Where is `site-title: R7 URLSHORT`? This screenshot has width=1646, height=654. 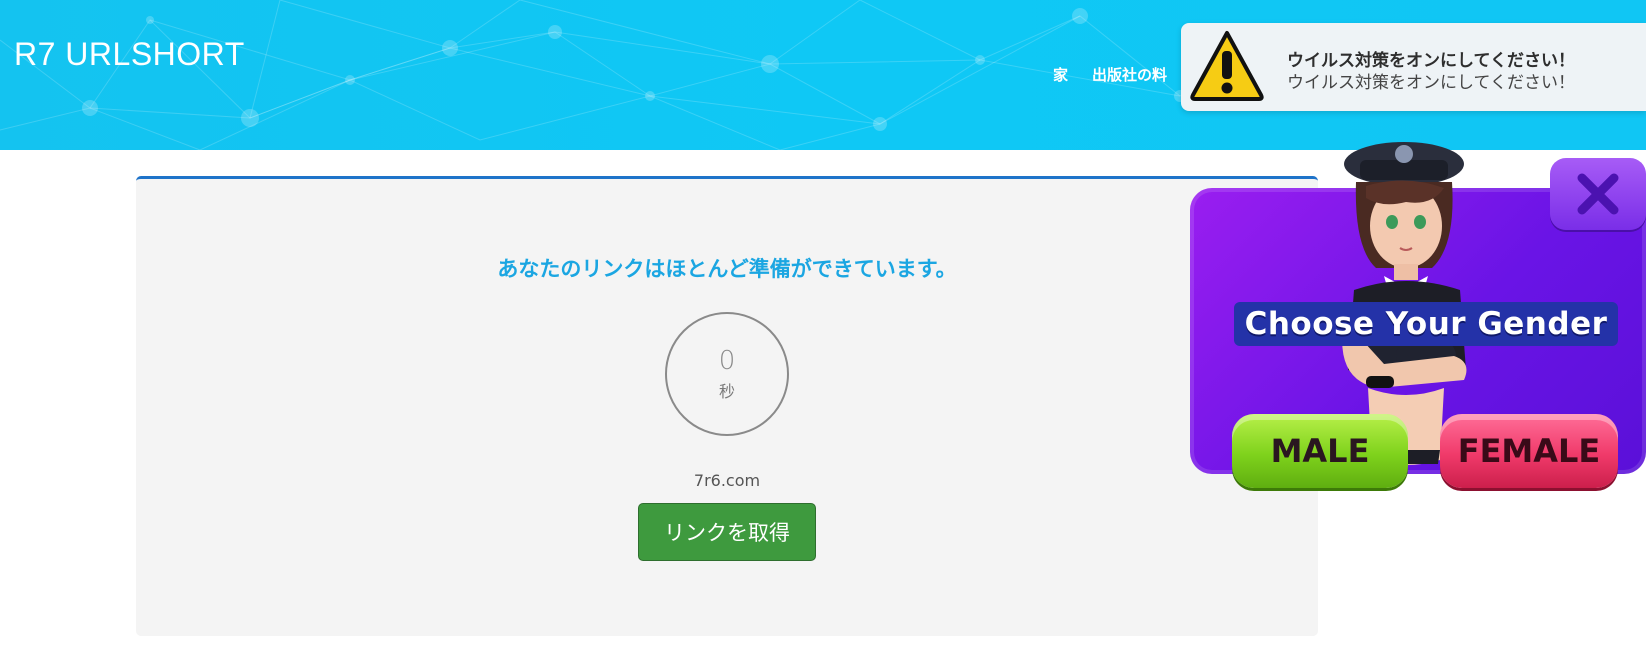
site-title: R7 URLSHORT is located at coordinates (129, 54).